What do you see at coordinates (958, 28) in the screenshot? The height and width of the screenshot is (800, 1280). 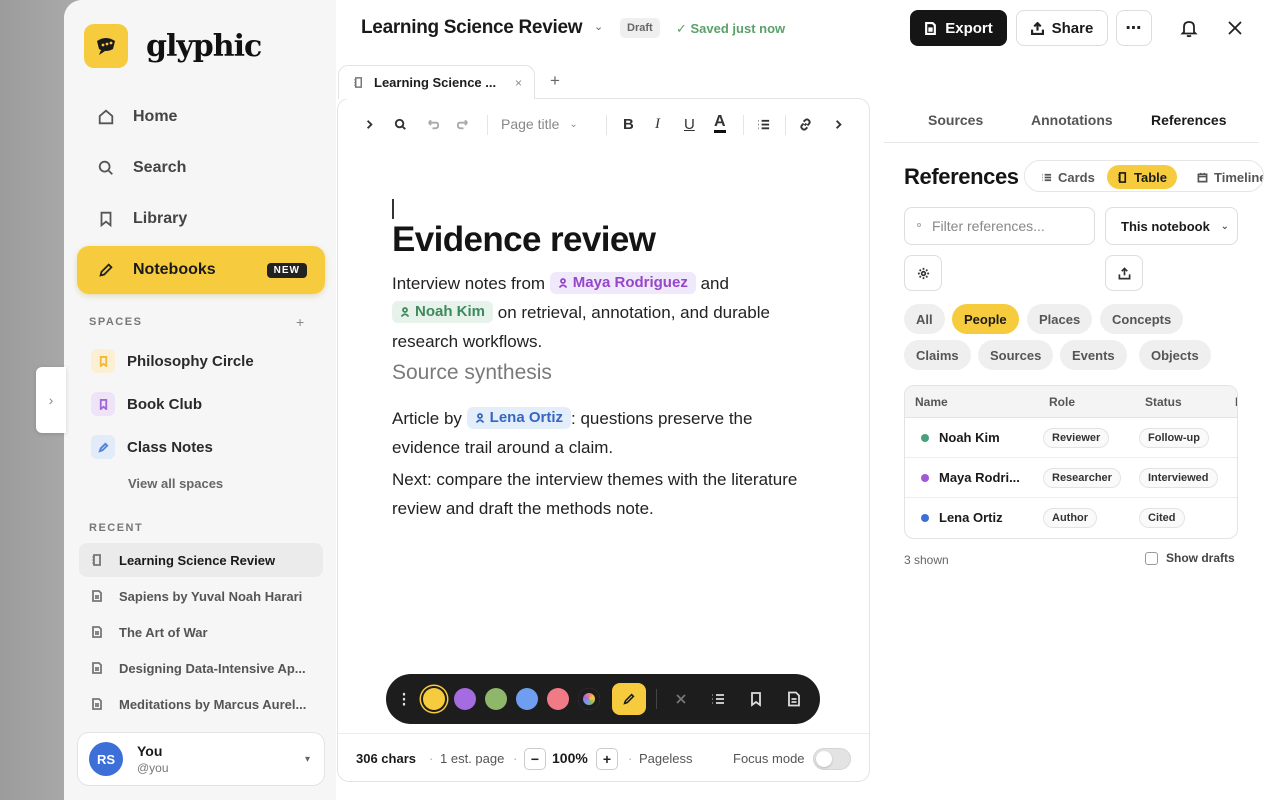 I see `export-button: Export` at bounding box center [958, 28].